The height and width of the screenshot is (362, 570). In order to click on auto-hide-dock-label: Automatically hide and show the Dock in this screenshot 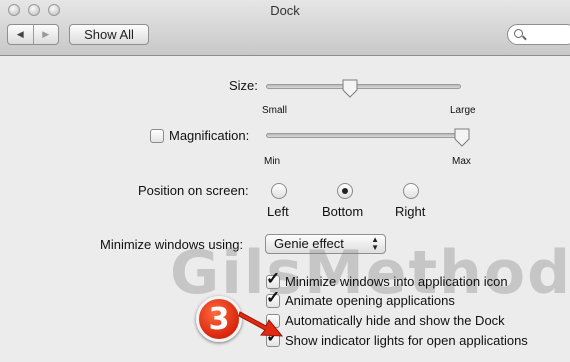, I will do `click(395, 320)`.